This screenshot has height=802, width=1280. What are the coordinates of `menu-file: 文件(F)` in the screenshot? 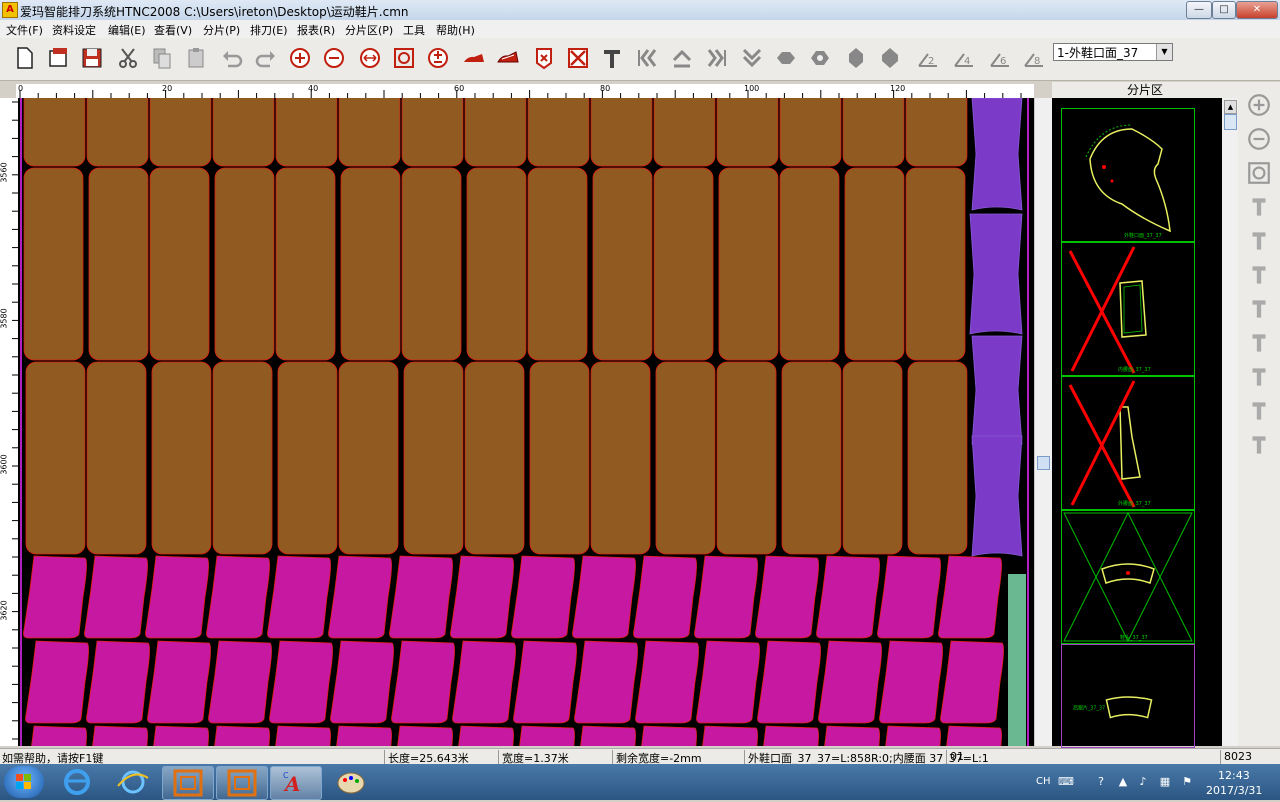 It's located at (24, 30).